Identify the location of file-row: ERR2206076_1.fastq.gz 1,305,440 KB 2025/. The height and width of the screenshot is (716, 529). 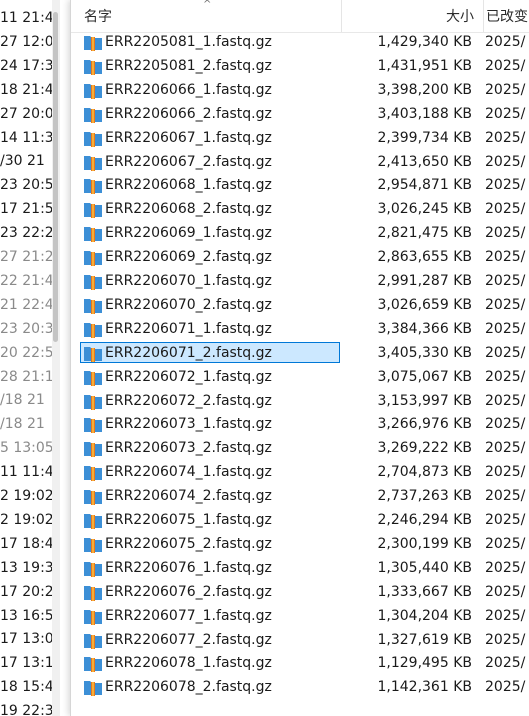
(300, 568).